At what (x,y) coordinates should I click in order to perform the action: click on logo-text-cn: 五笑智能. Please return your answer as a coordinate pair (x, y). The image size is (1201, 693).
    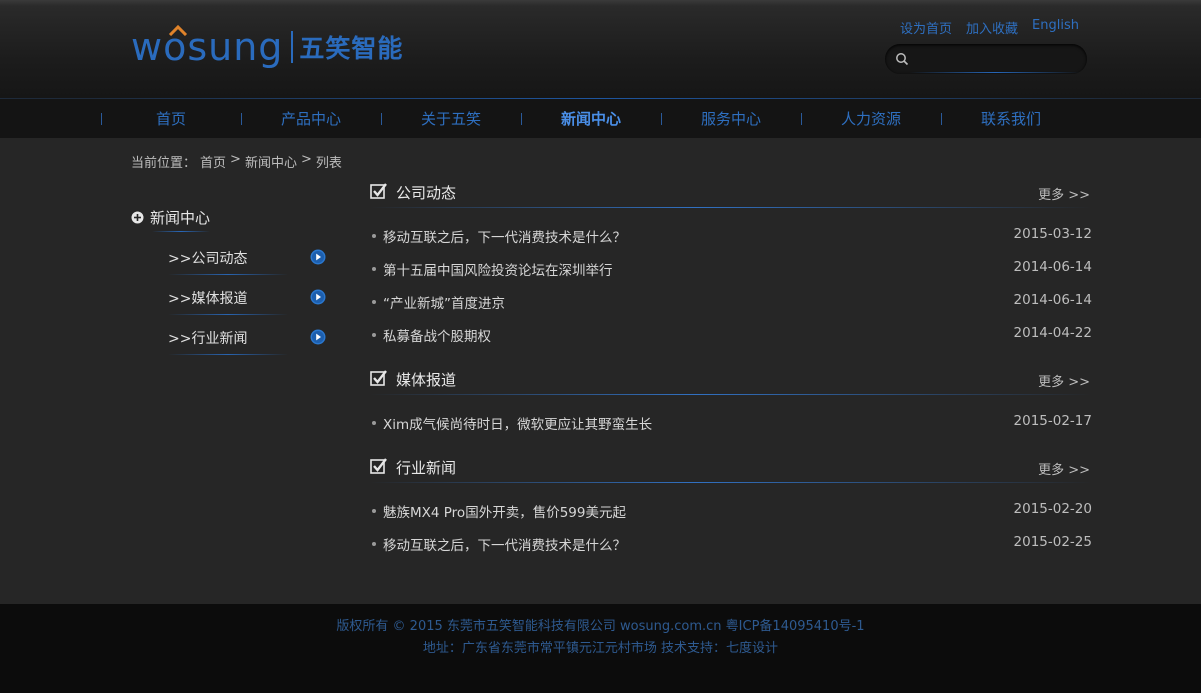
    Looking at the image, I should click on (351, 48).